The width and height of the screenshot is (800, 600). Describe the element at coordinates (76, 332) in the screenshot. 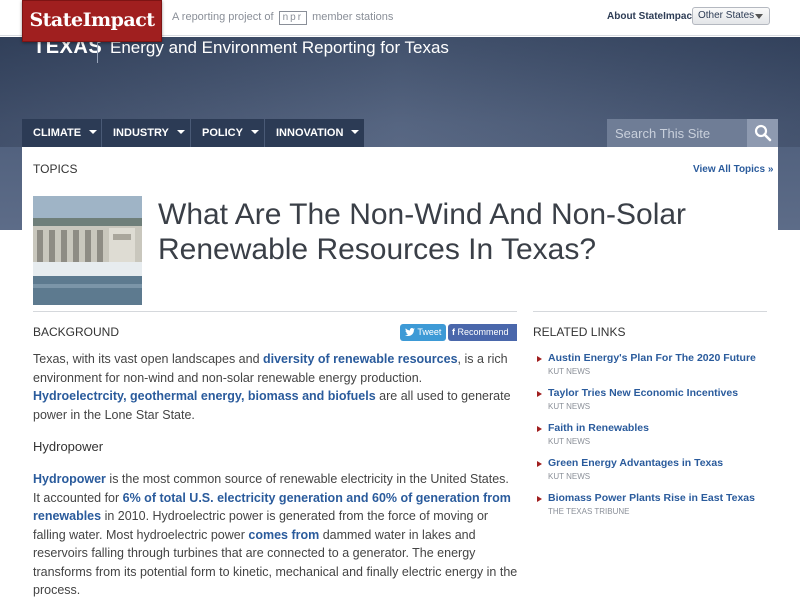

I see `background-section-label: BACKGROUND` at that location.